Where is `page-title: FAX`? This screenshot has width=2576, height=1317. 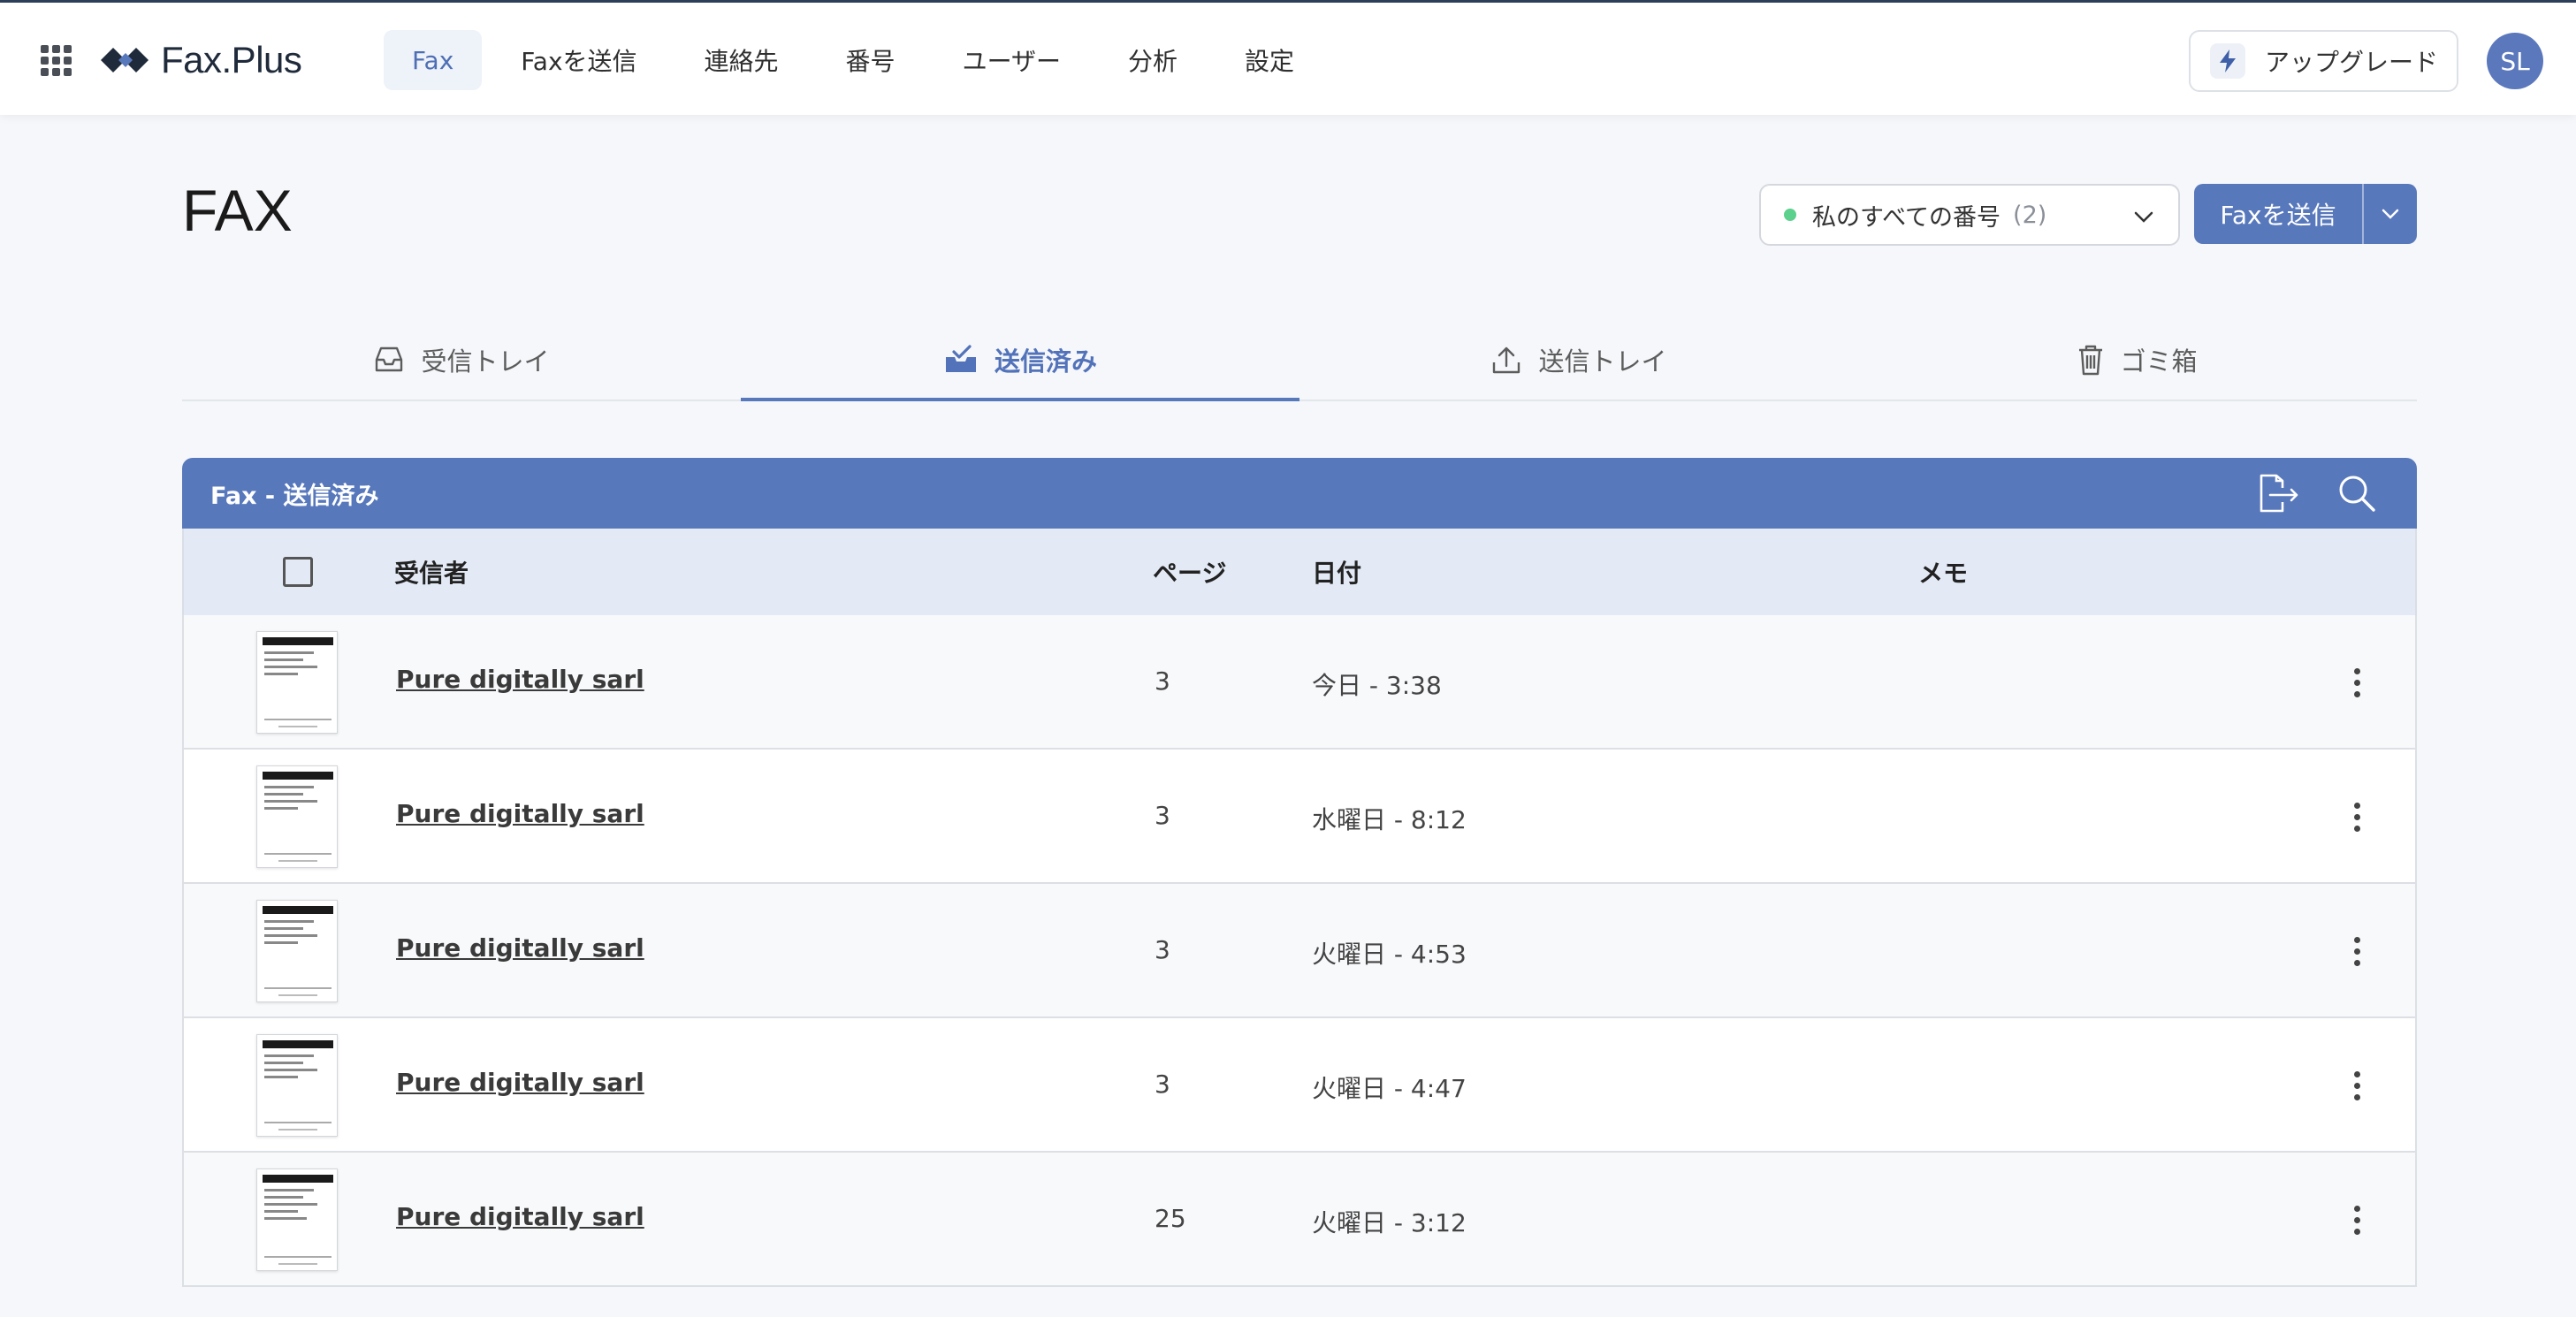 page-title: FAX is located at coordinates (237, 210).